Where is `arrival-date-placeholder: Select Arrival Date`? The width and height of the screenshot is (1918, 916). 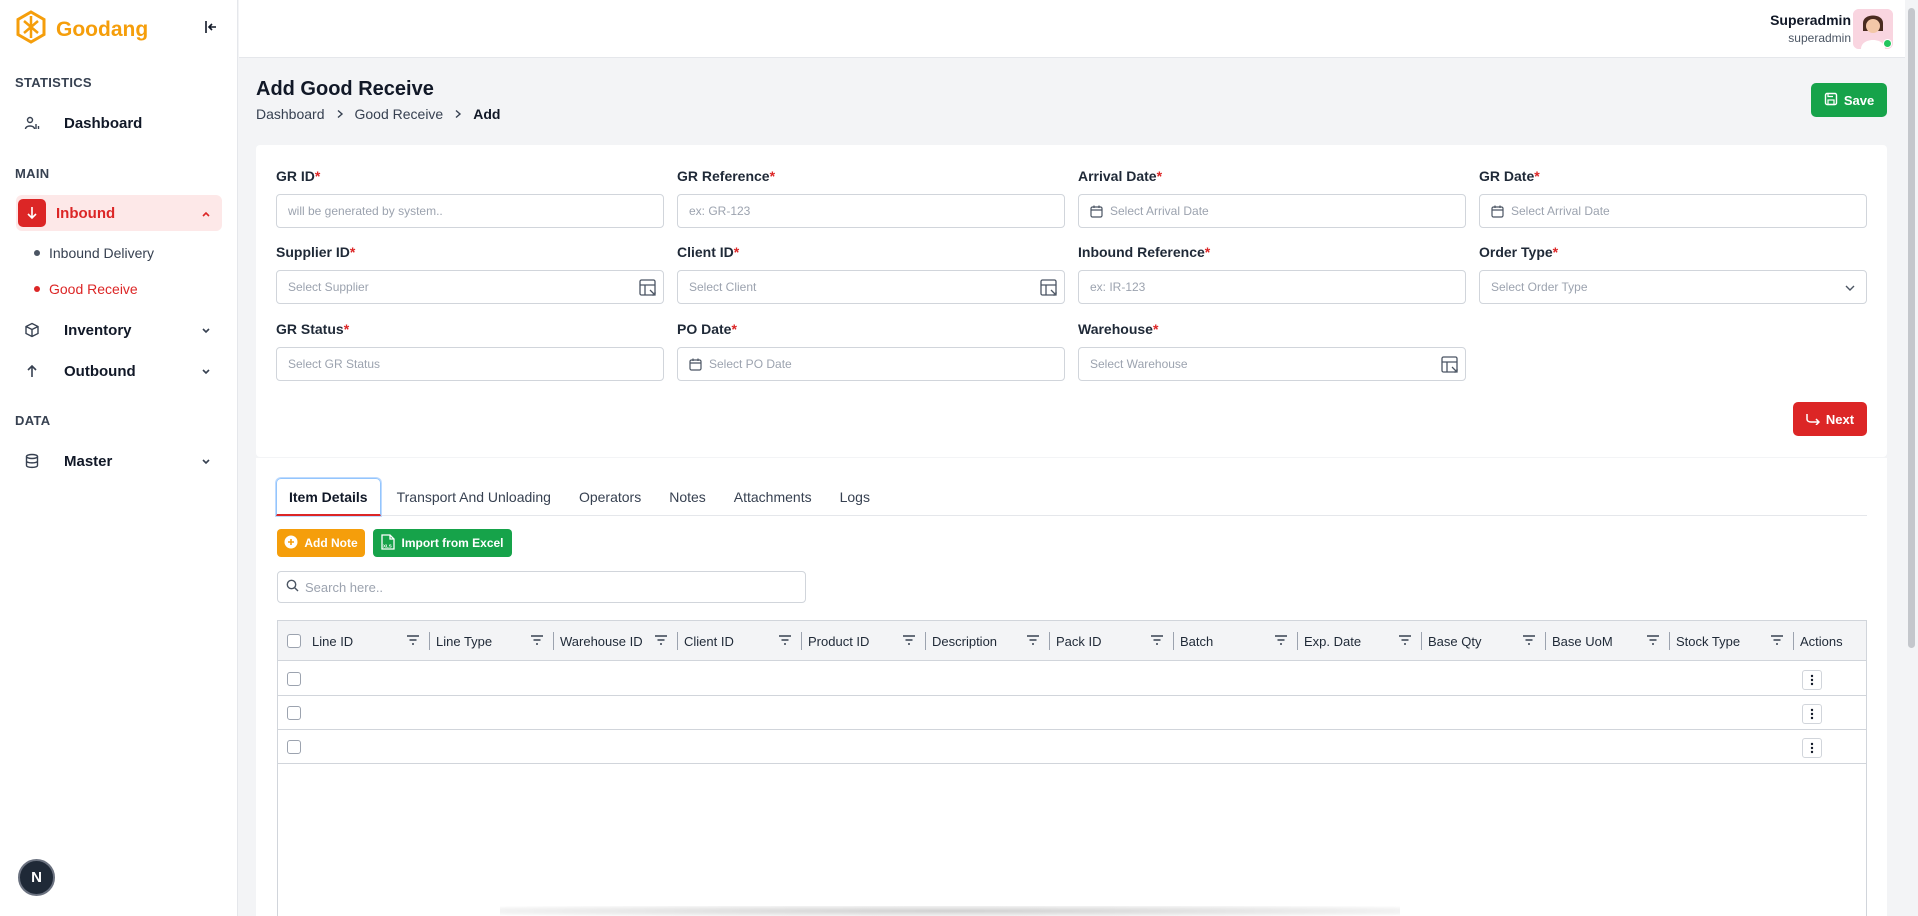 arrival-date-placeholder: Select Arrival Date is located at coordinates (1159, 211).